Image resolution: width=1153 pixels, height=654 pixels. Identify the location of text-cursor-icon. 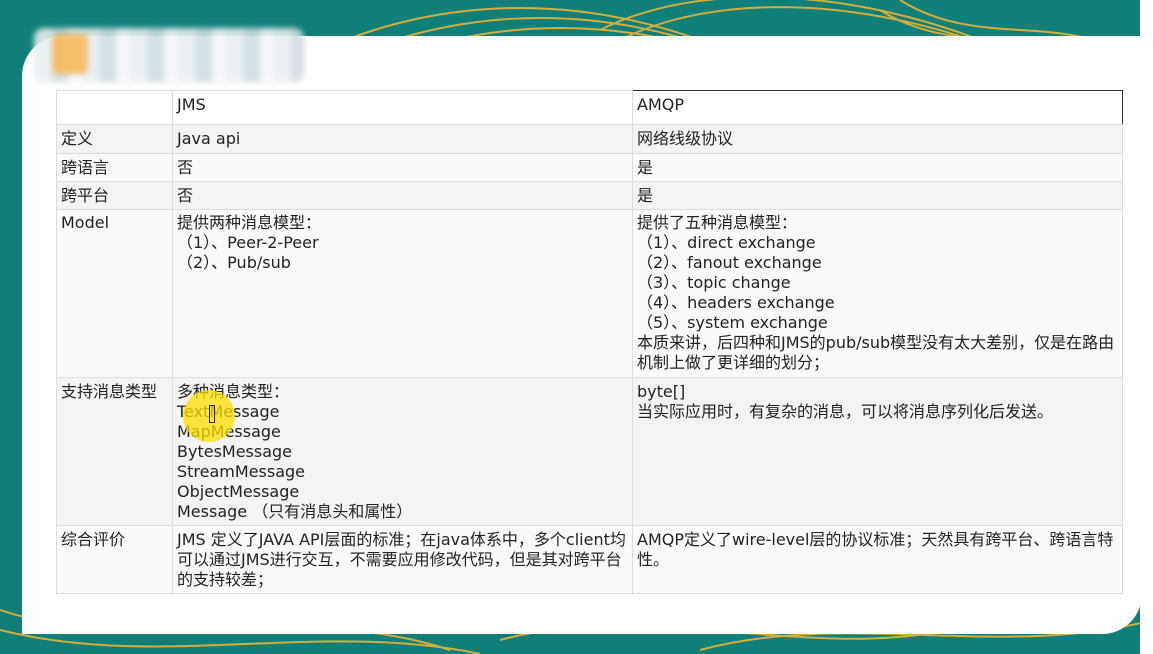
(212, 414).